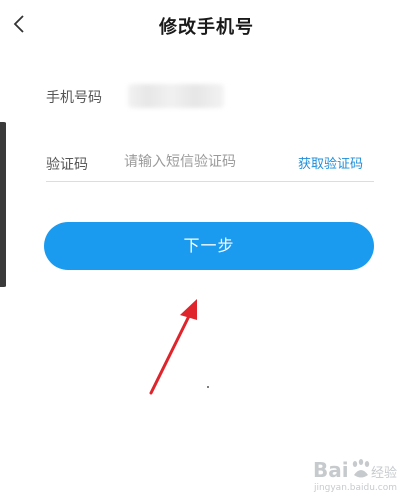  Describe the element at coordinates (355, 470) in the screenshot. I see `baidu-jingyan-logo: Bai 经验` at that location.